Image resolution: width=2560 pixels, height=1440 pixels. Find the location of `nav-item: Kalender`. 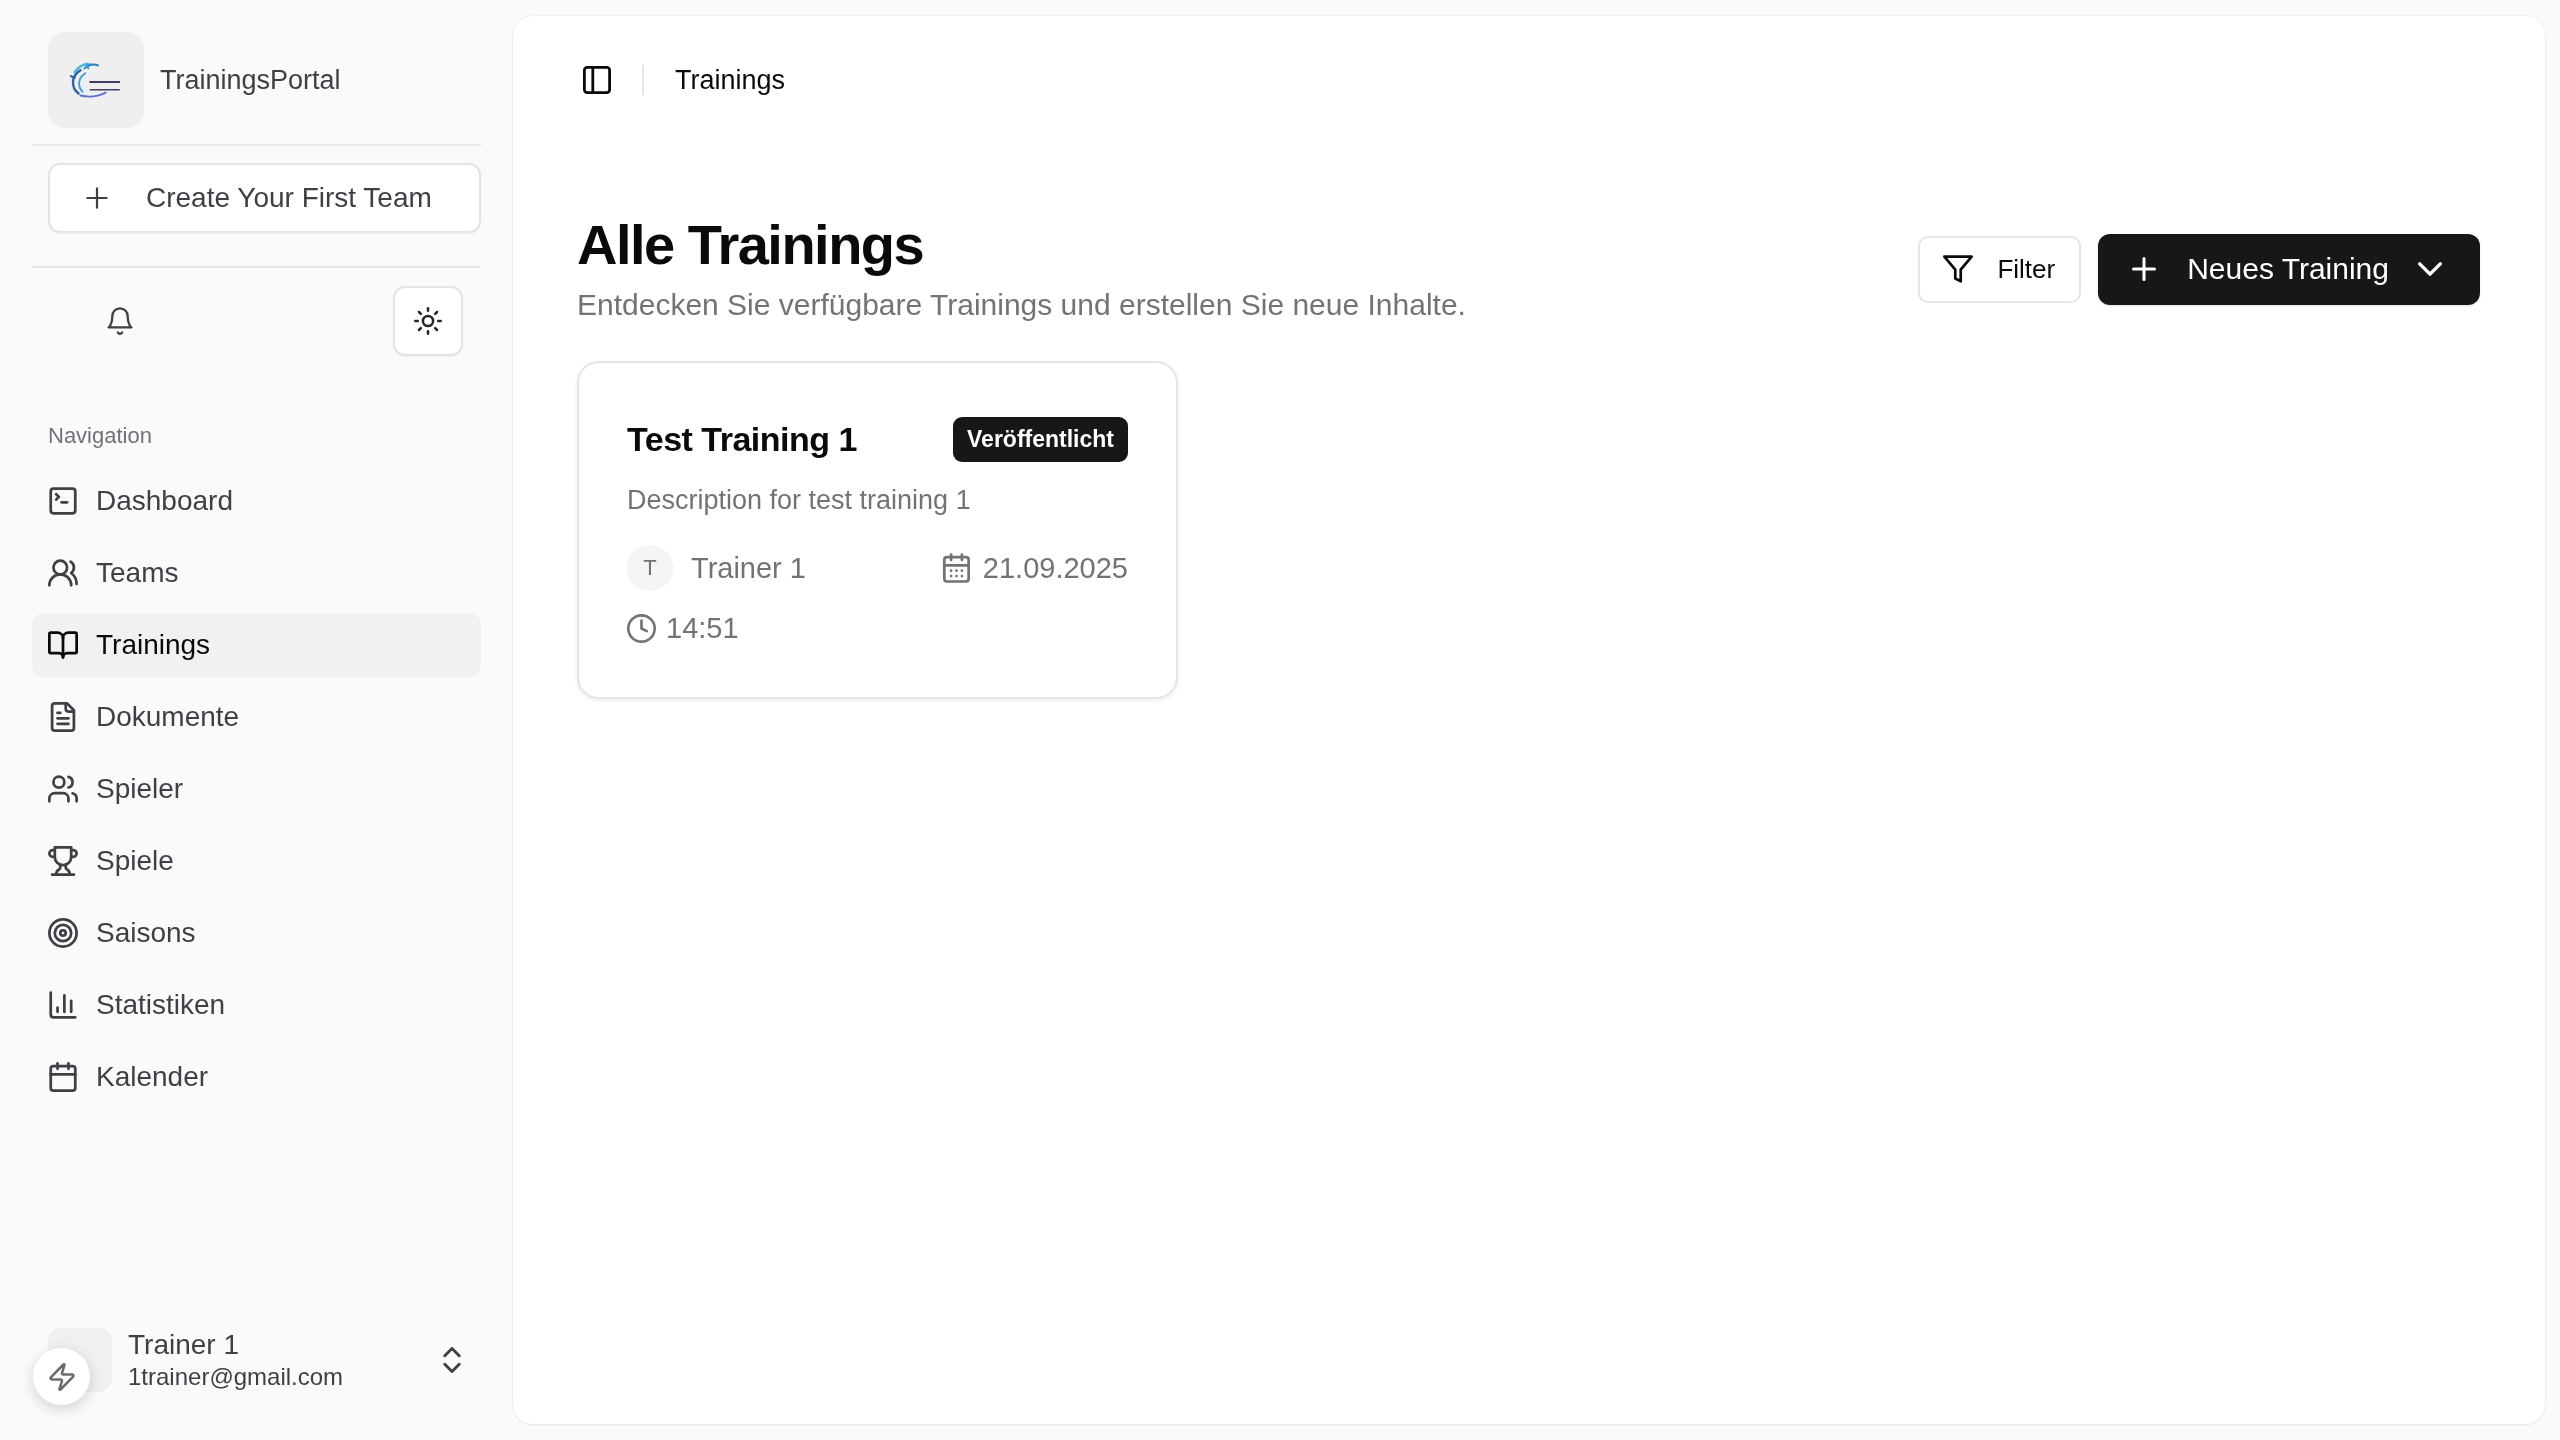

nav-item: Kalender is located at coordinates (256, 1077).